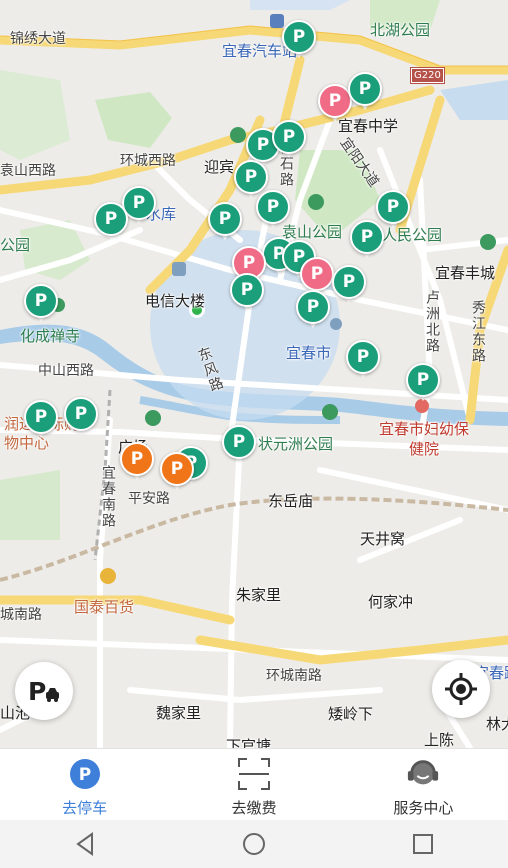  I want to click on parking-marker-pink: P, so click(335, 104).